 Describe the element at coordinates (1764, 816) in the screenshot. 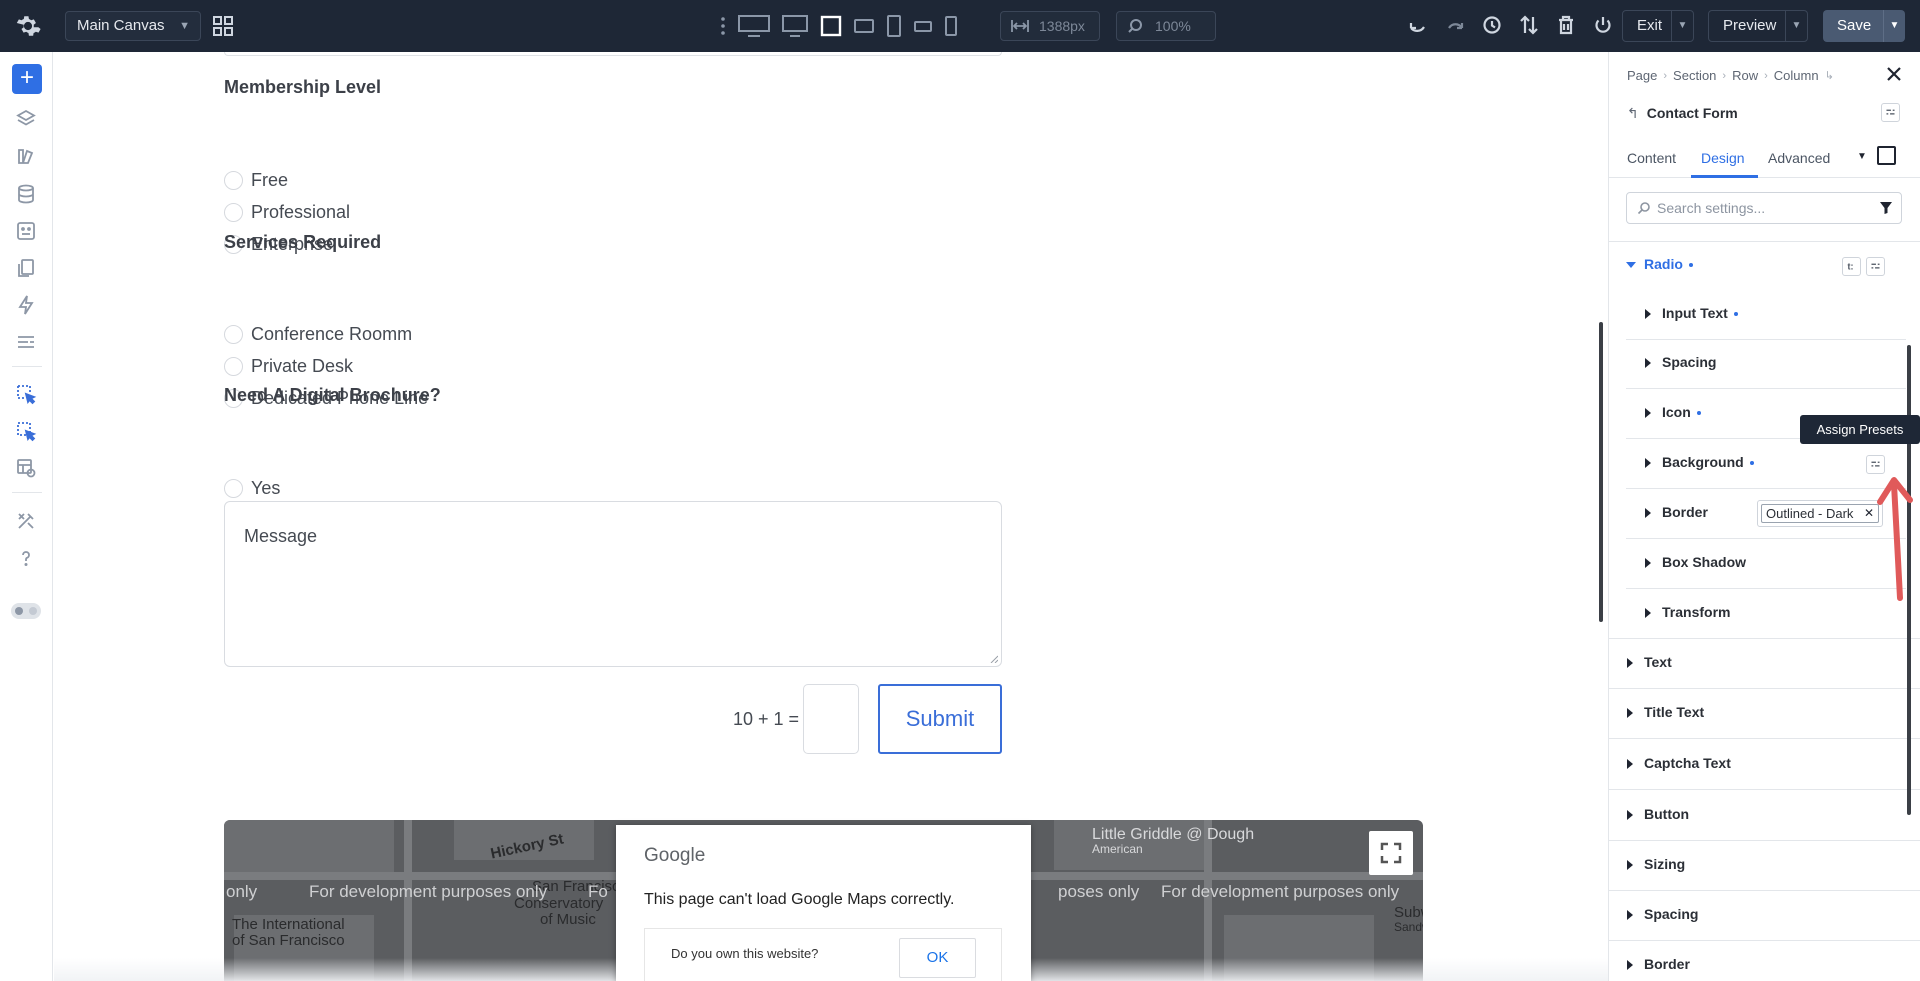

I see `option-group-button: Button` at that location.